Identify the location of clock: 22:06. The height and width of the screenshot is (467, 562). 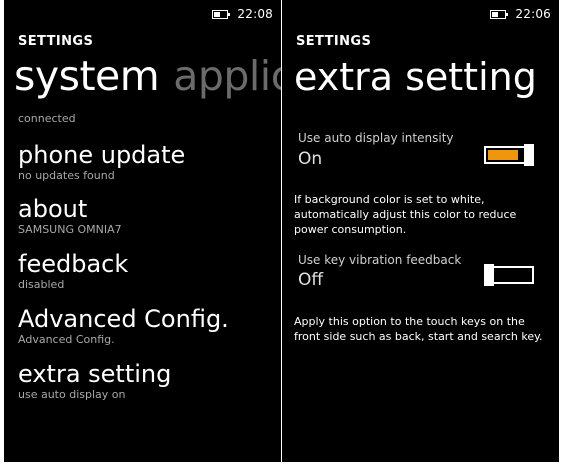
(533, 14).